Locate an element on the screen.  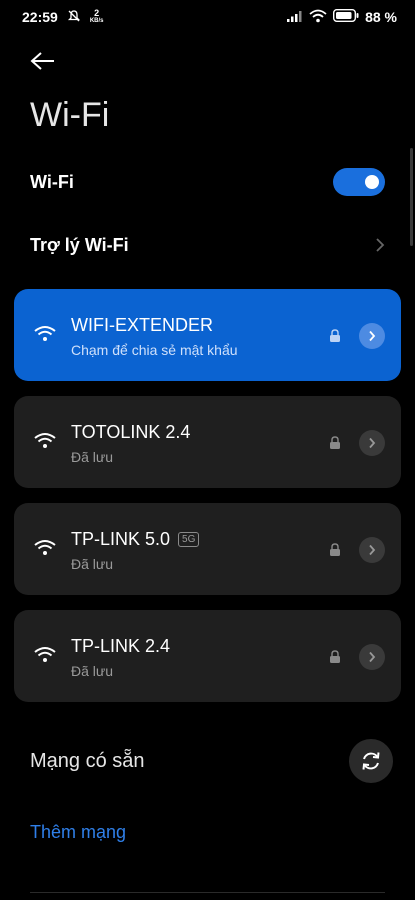
network-card-tplink-50: TP-LINK 5.0 5G Đã lưu is located at coordinates (207, 549).